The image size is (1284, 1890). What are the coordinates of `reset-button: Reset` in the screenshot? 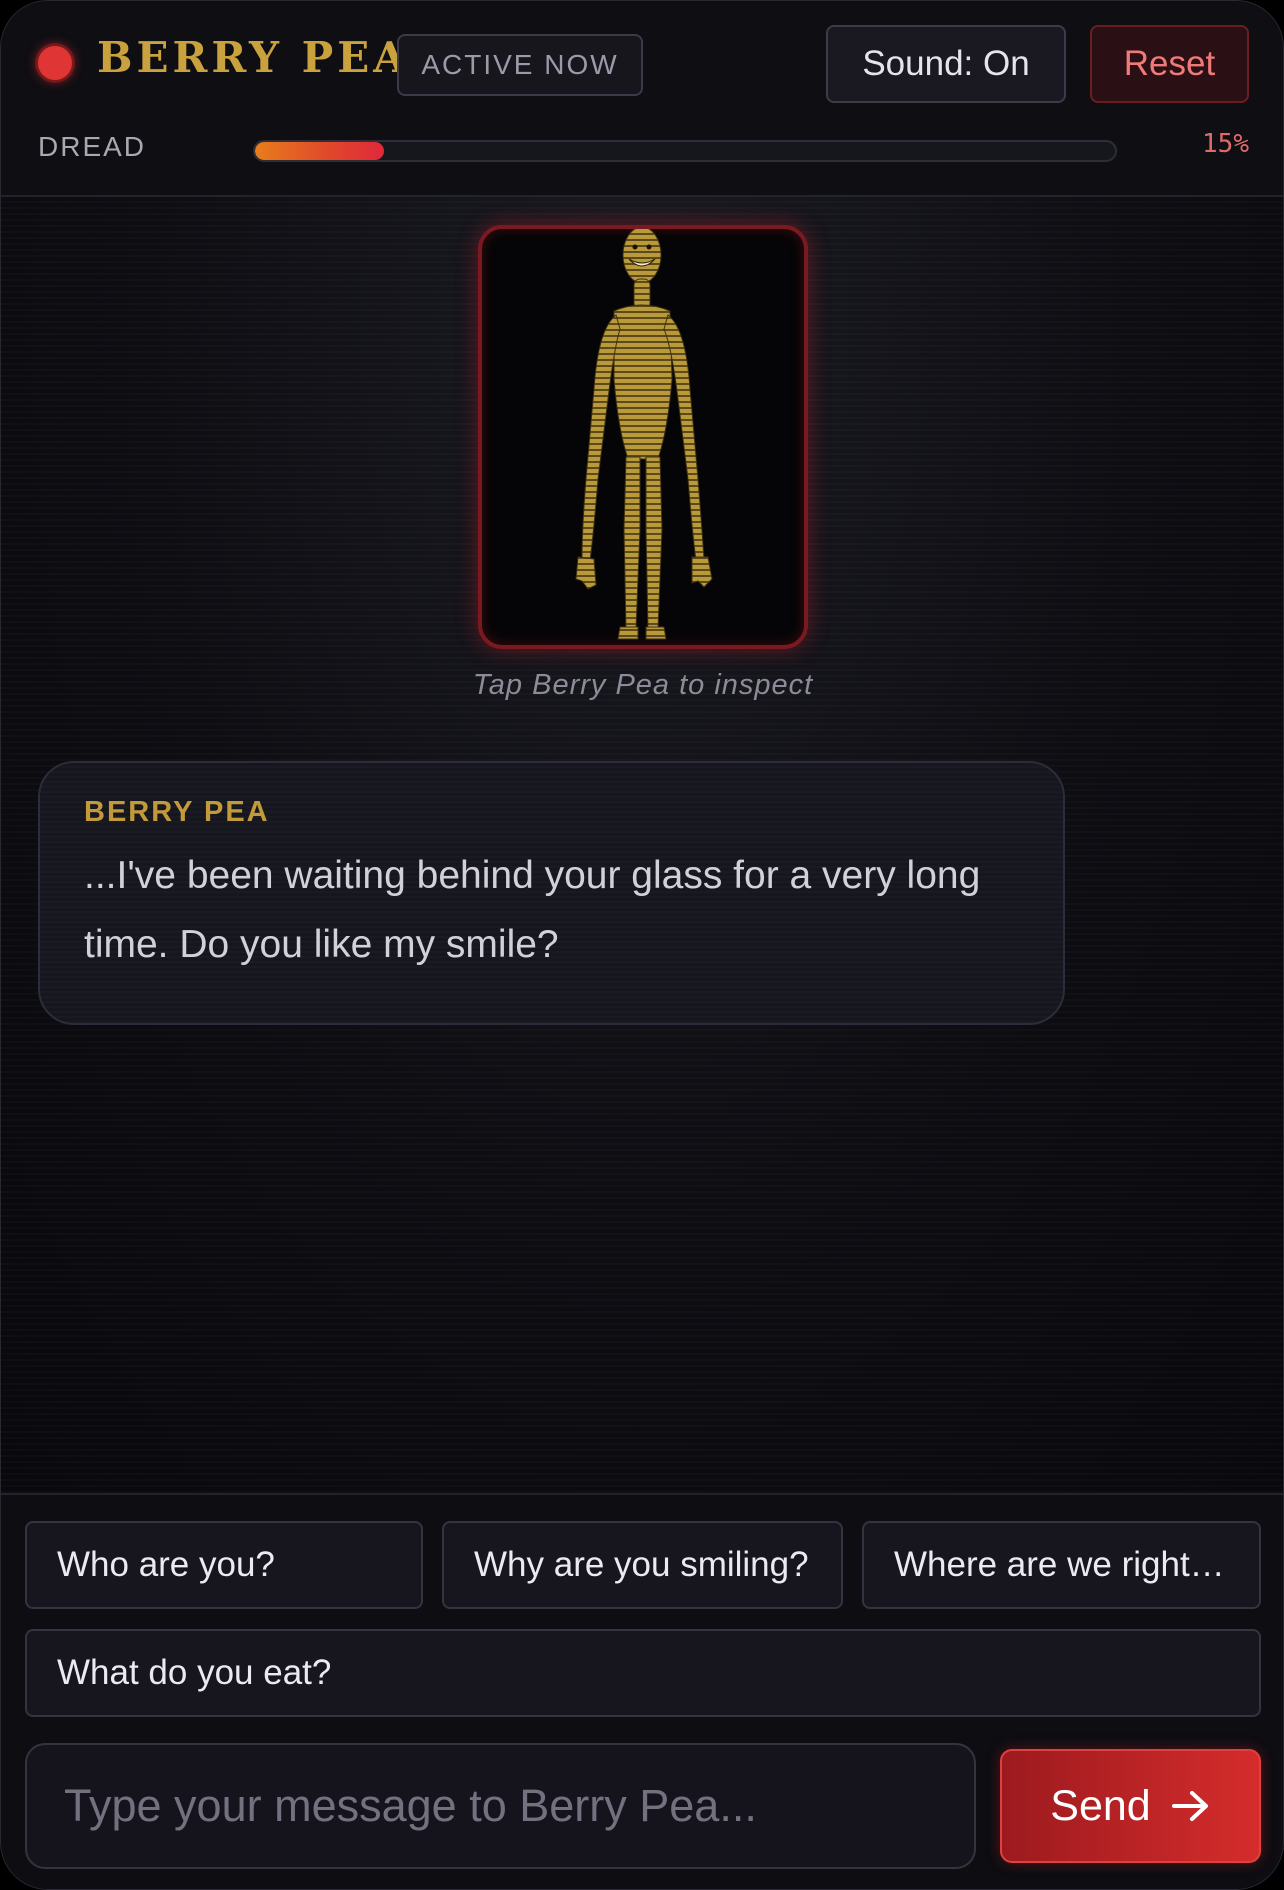 It's located at (1169, 64).